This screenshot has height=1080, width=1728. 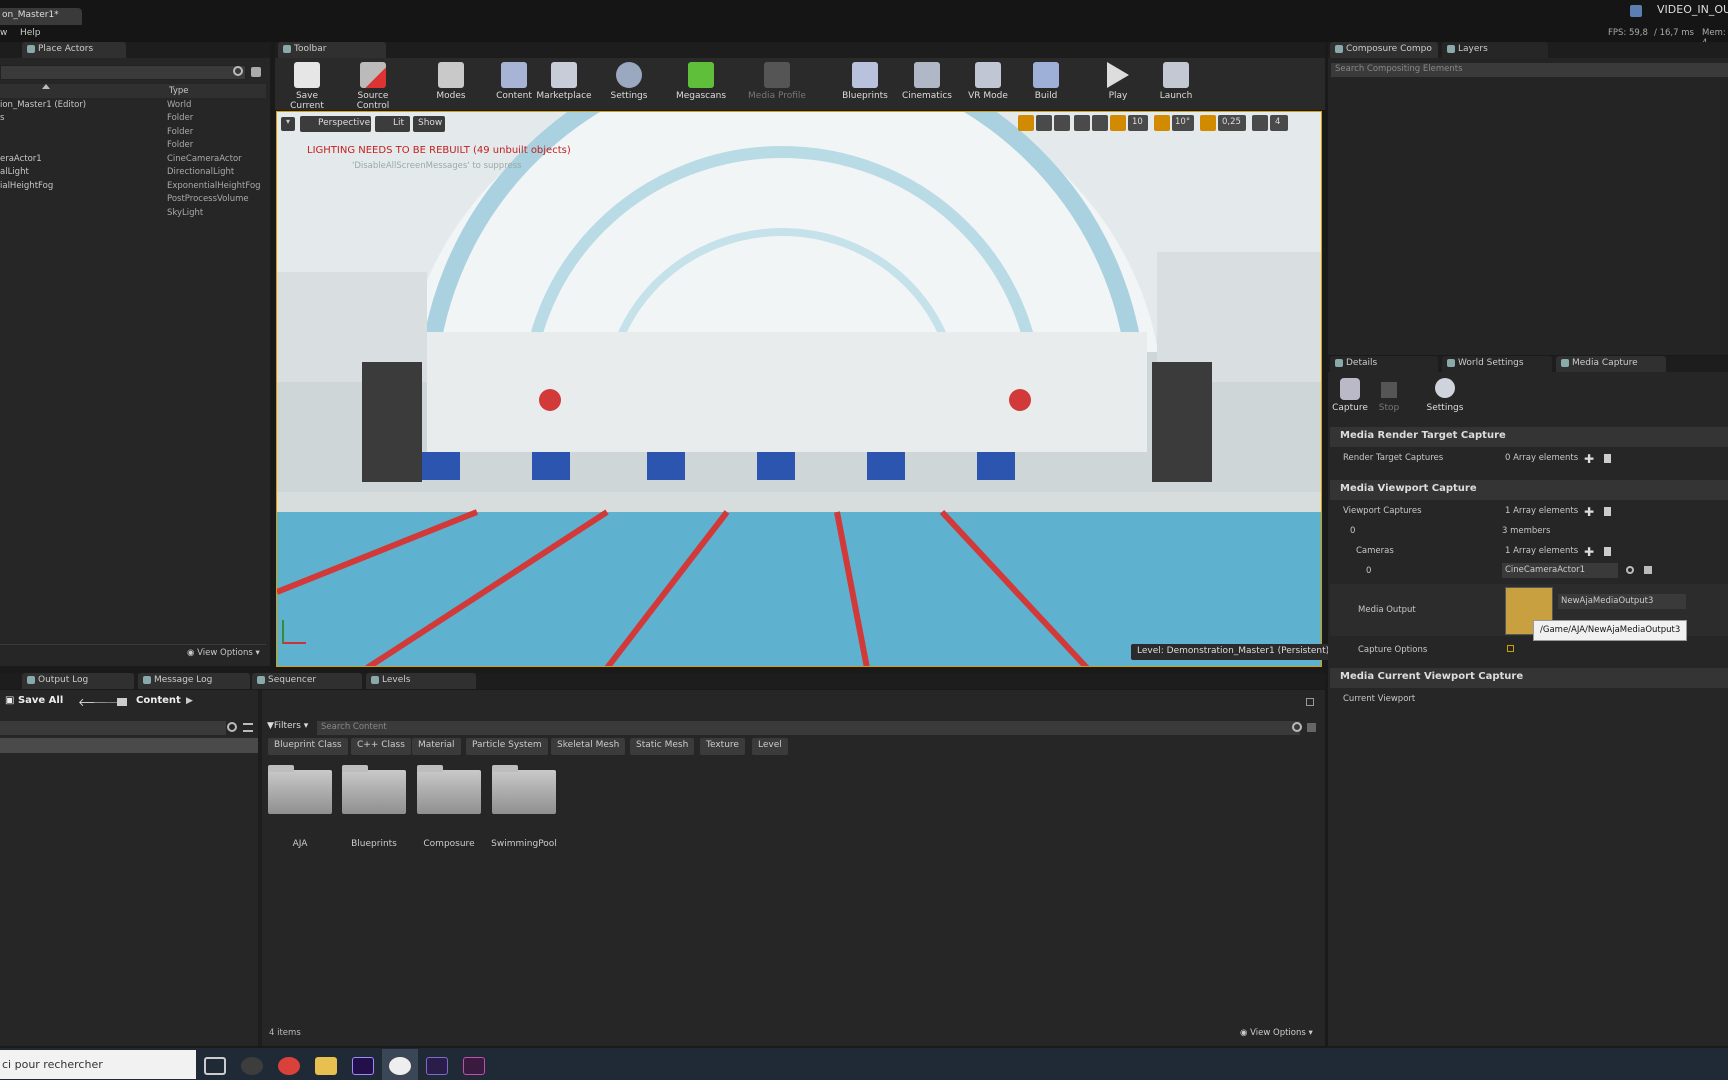 What do you see at coordinates (449, 844) in the screenshot?
I see `folder-label-composure: Composure` at bounding box center [449, 844].